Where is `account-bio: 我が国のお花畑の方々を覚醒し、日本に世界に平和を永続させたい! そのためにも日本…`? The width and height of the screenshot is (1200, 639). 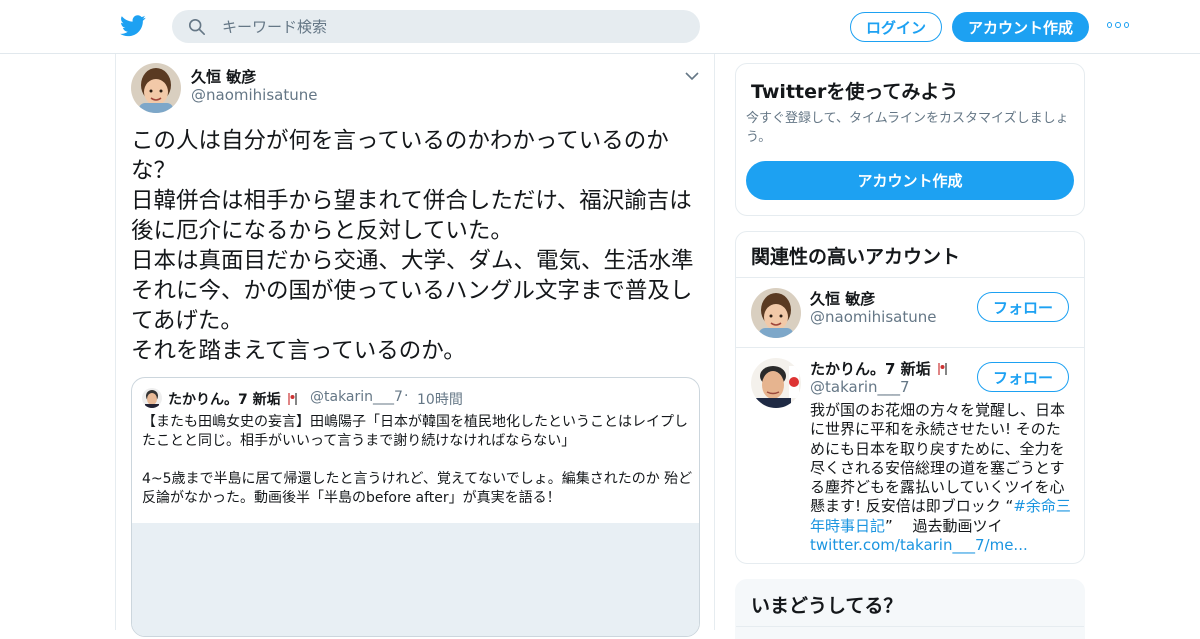 account-bio: 我が国のお花畑の方々を覚醒し、日本に世界に平和を永続させたい! そのためにも日本… is located at coordinates (942, 478).